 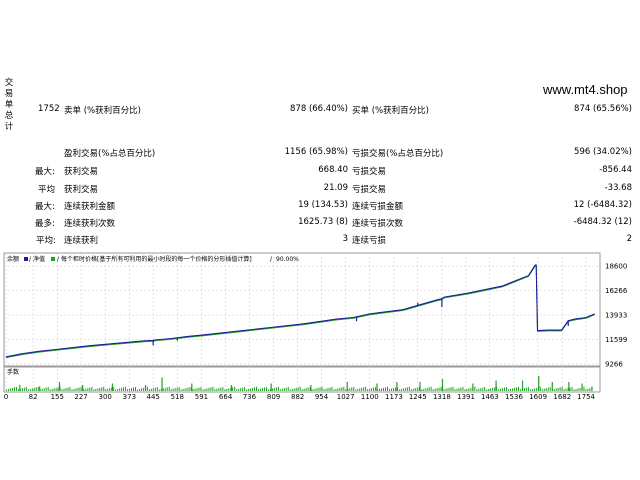 What do you see at coordinates (177, 397) in the screenshot?
I see `x-tick-label: 518` at bounding box center [177, 397].